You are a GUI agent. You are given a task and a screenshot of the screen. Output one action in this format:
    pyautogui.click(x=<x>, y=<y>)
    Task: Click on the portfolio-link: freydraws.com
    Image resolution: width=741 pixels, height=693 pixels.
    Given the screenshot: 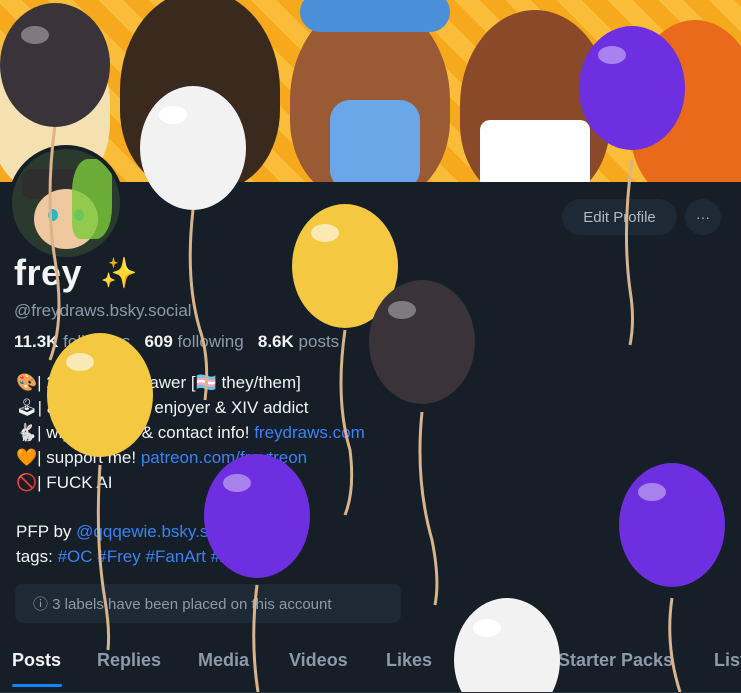 What is the action you would take?
    pyautogui.click(x=309, y=432)
    